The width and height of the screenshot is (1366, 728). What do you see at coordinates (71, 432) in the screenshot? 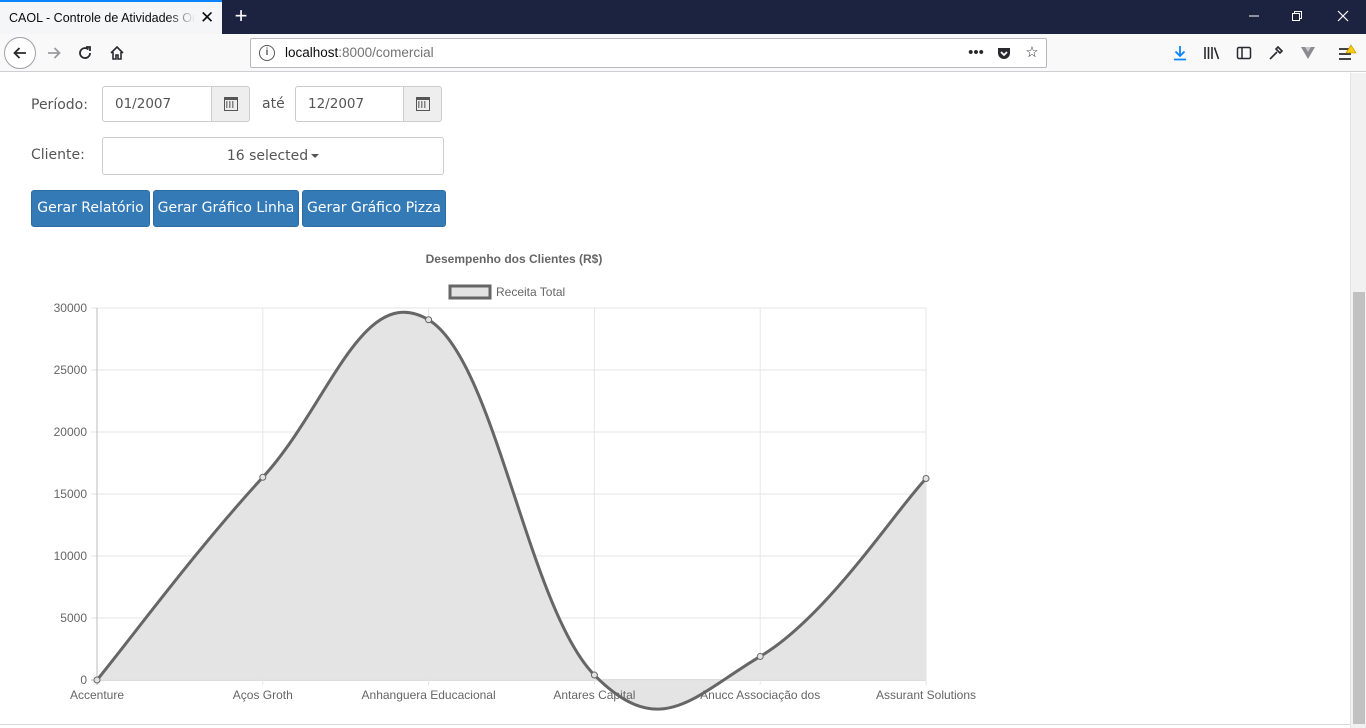
I see `y-tick-label: 20000` at bounding box center [71, 432].